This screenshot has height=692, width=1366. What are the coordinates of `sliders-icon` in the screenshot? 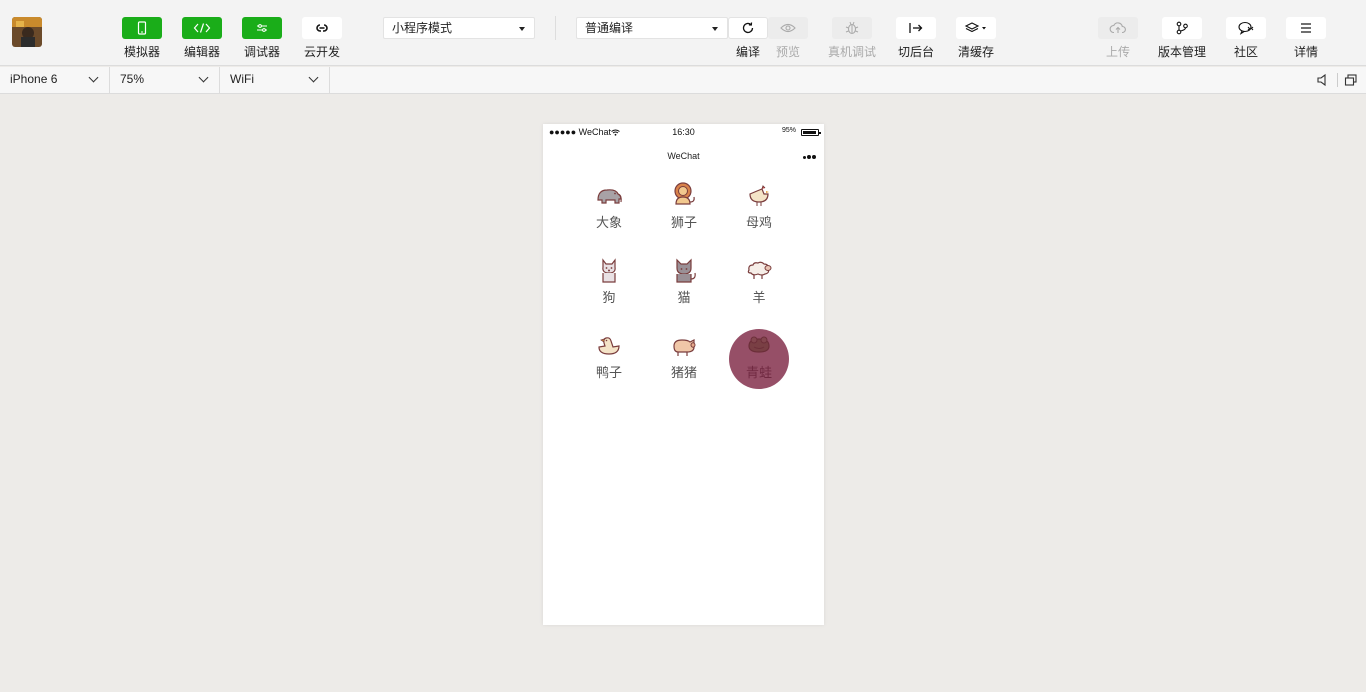 It's located at (262, 28).